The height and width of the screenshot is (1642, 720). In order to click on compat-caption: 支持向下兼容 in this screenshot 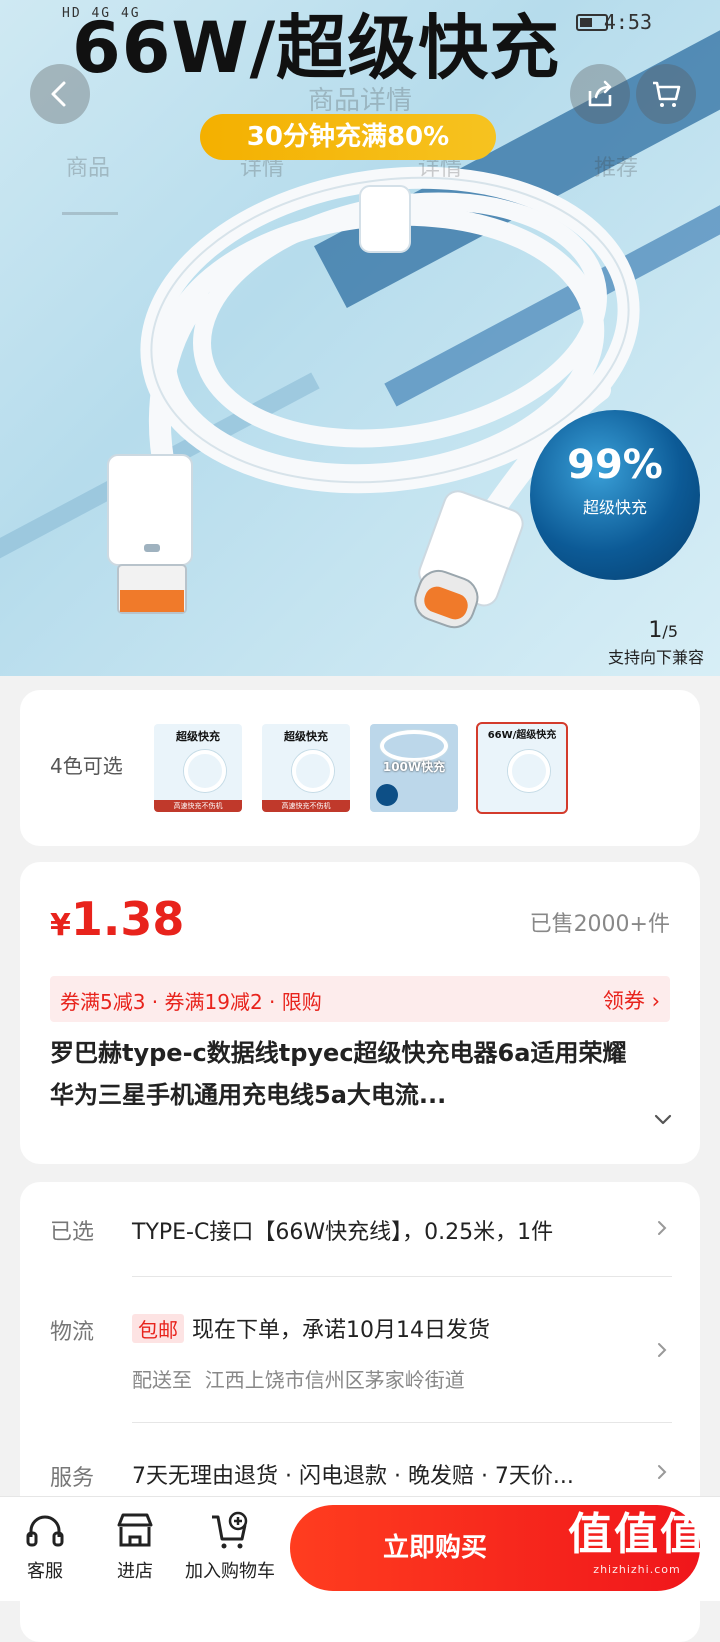, I will do `click(655, 657)`.